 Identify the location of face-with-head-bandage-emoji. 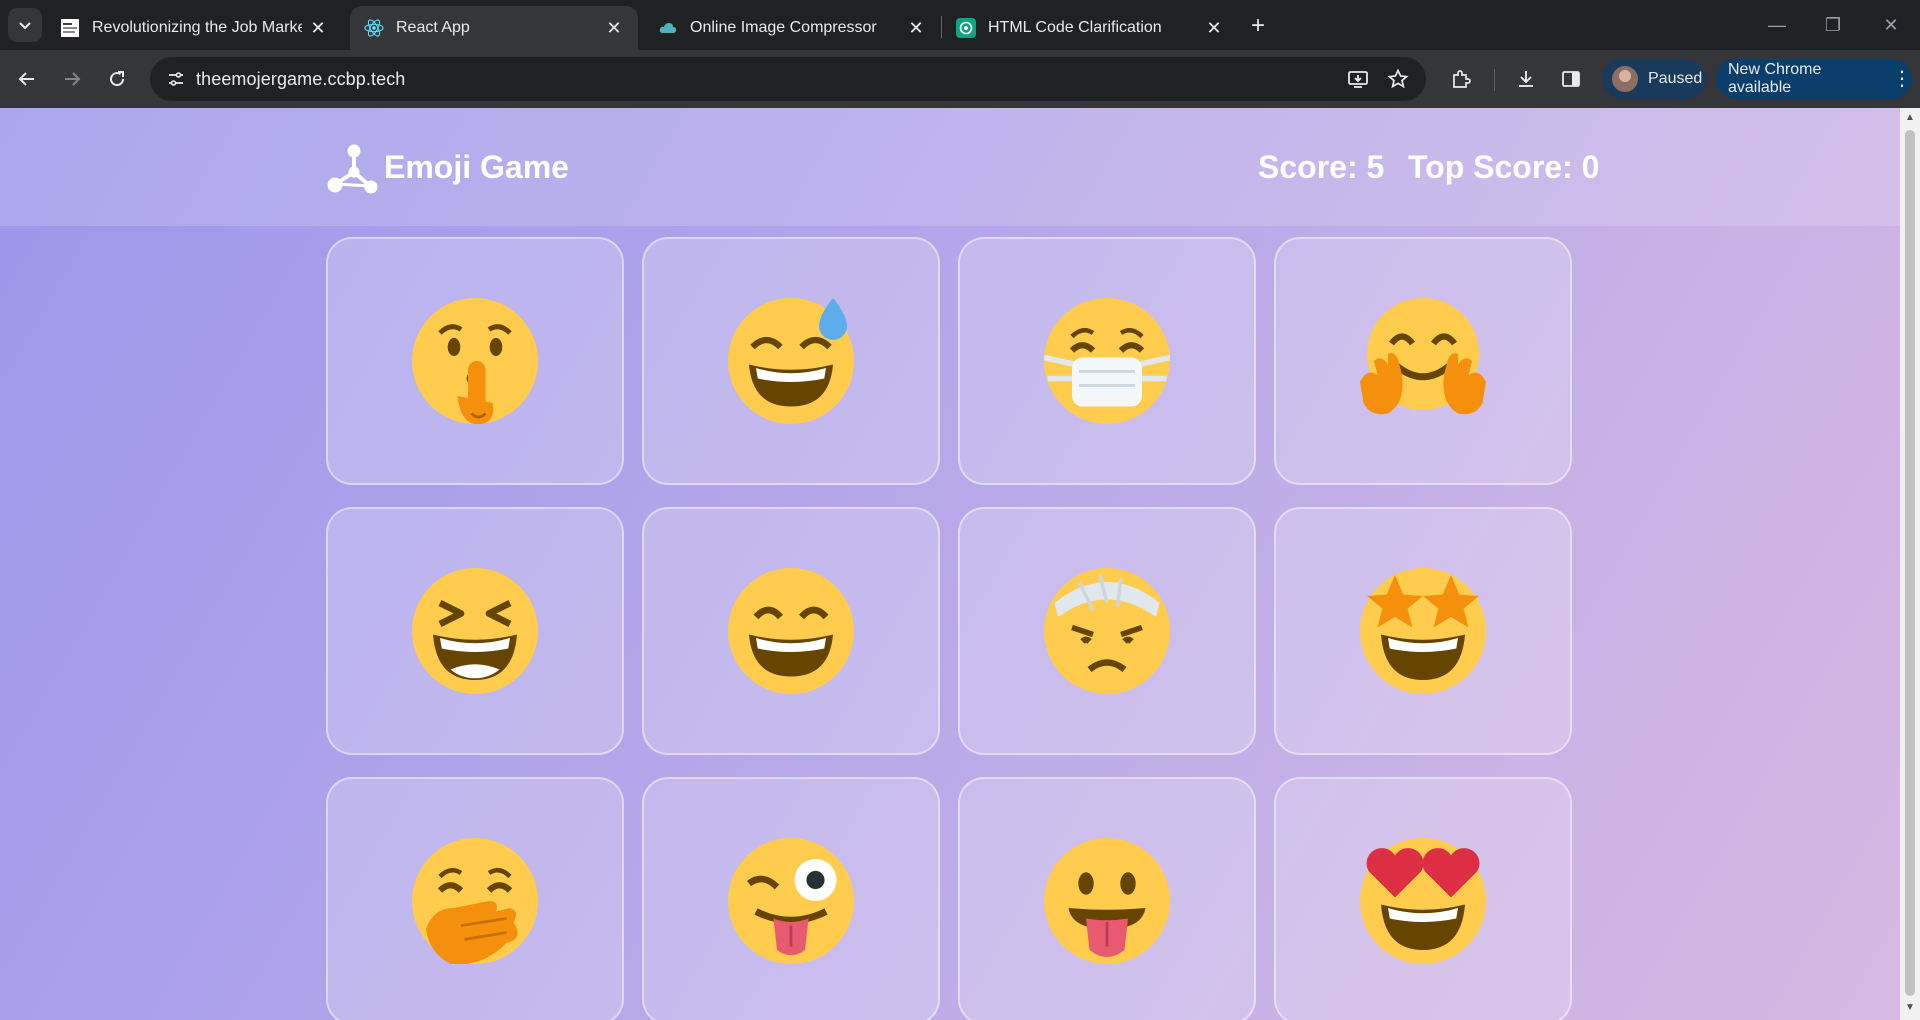
(1107, 631).